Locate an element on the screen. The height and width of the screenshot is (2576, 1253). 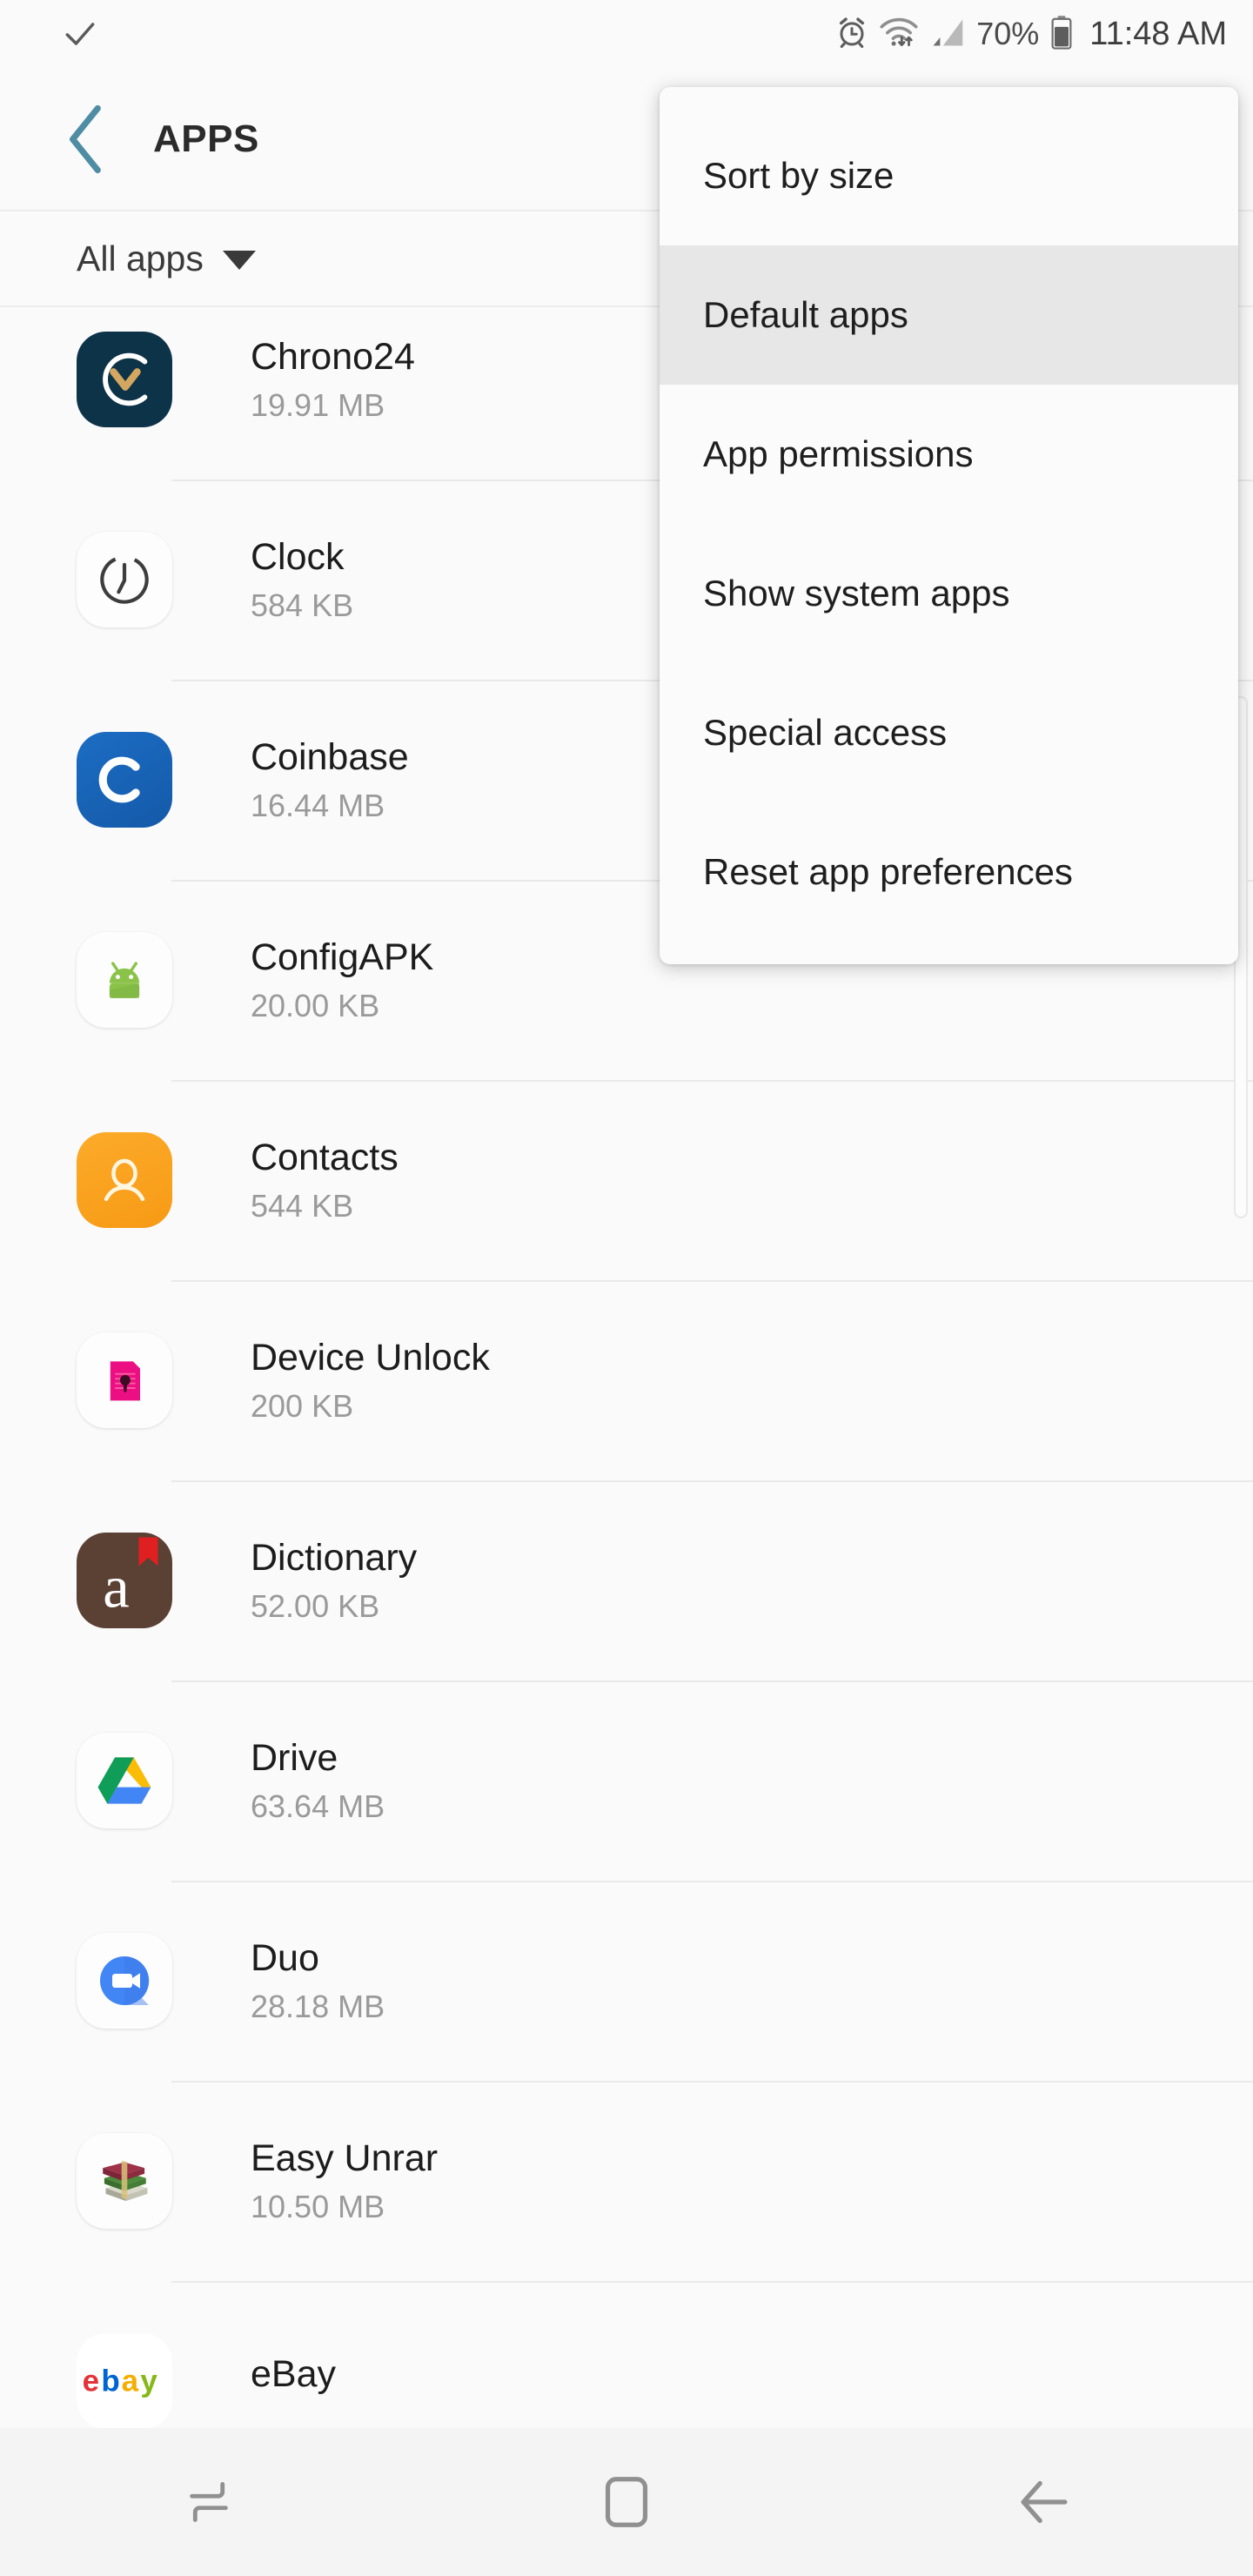
easy-unrar-icon is located at coordinates (124, 2181).